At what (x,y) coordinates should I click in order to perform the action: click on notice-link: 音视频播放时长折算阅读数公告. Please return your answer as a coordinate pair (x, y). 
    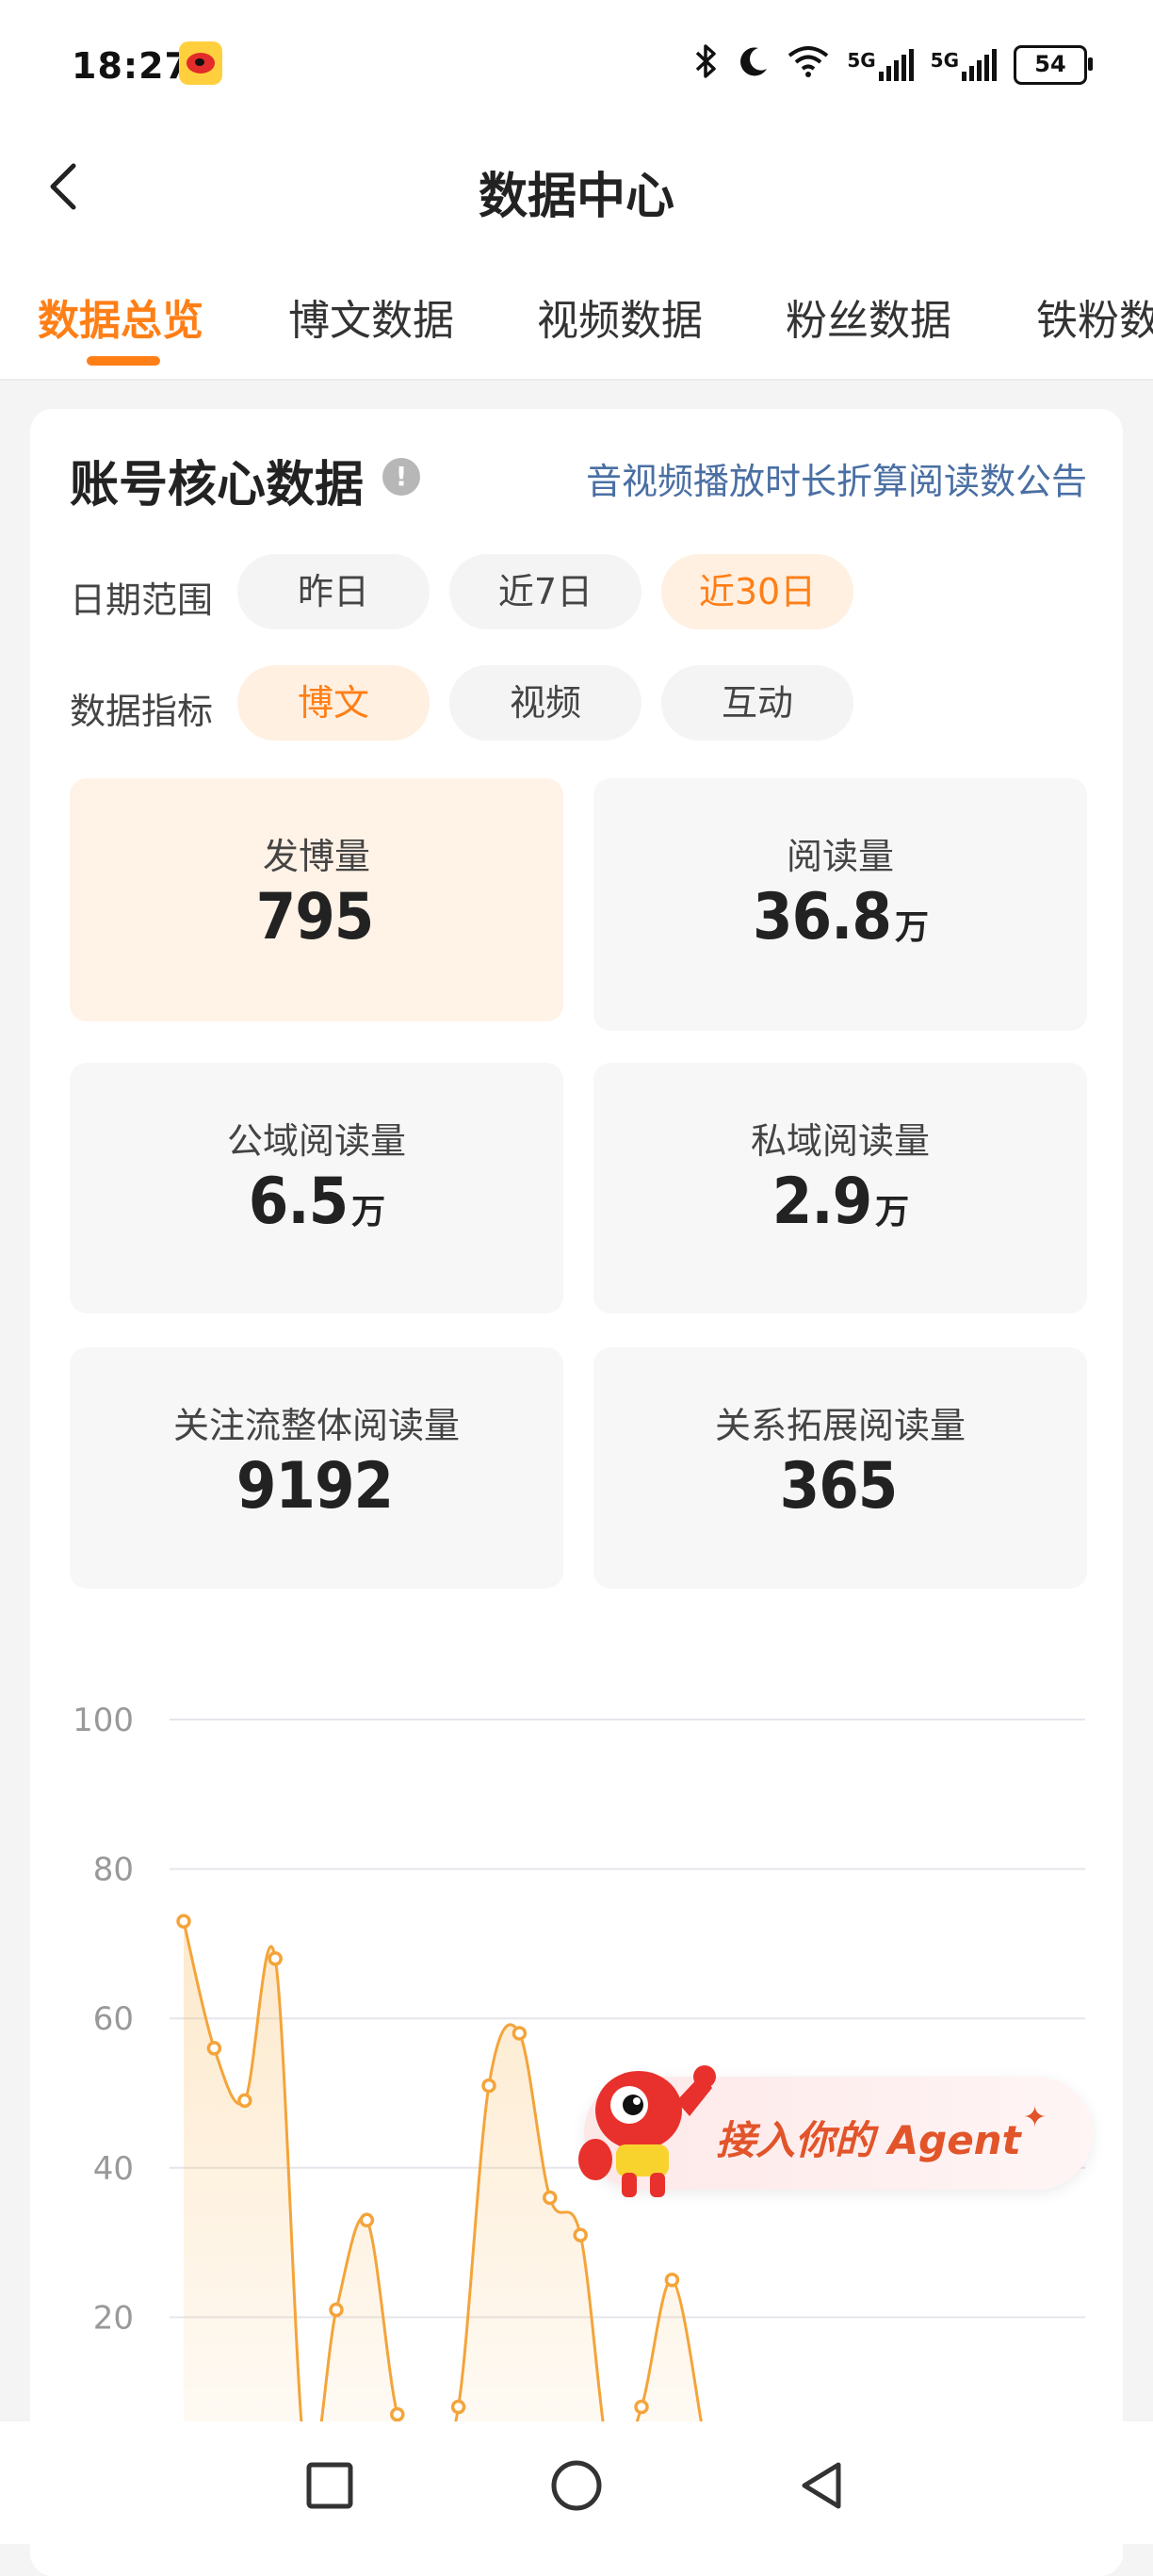
    Looking at the image, I should click on (836, 478).